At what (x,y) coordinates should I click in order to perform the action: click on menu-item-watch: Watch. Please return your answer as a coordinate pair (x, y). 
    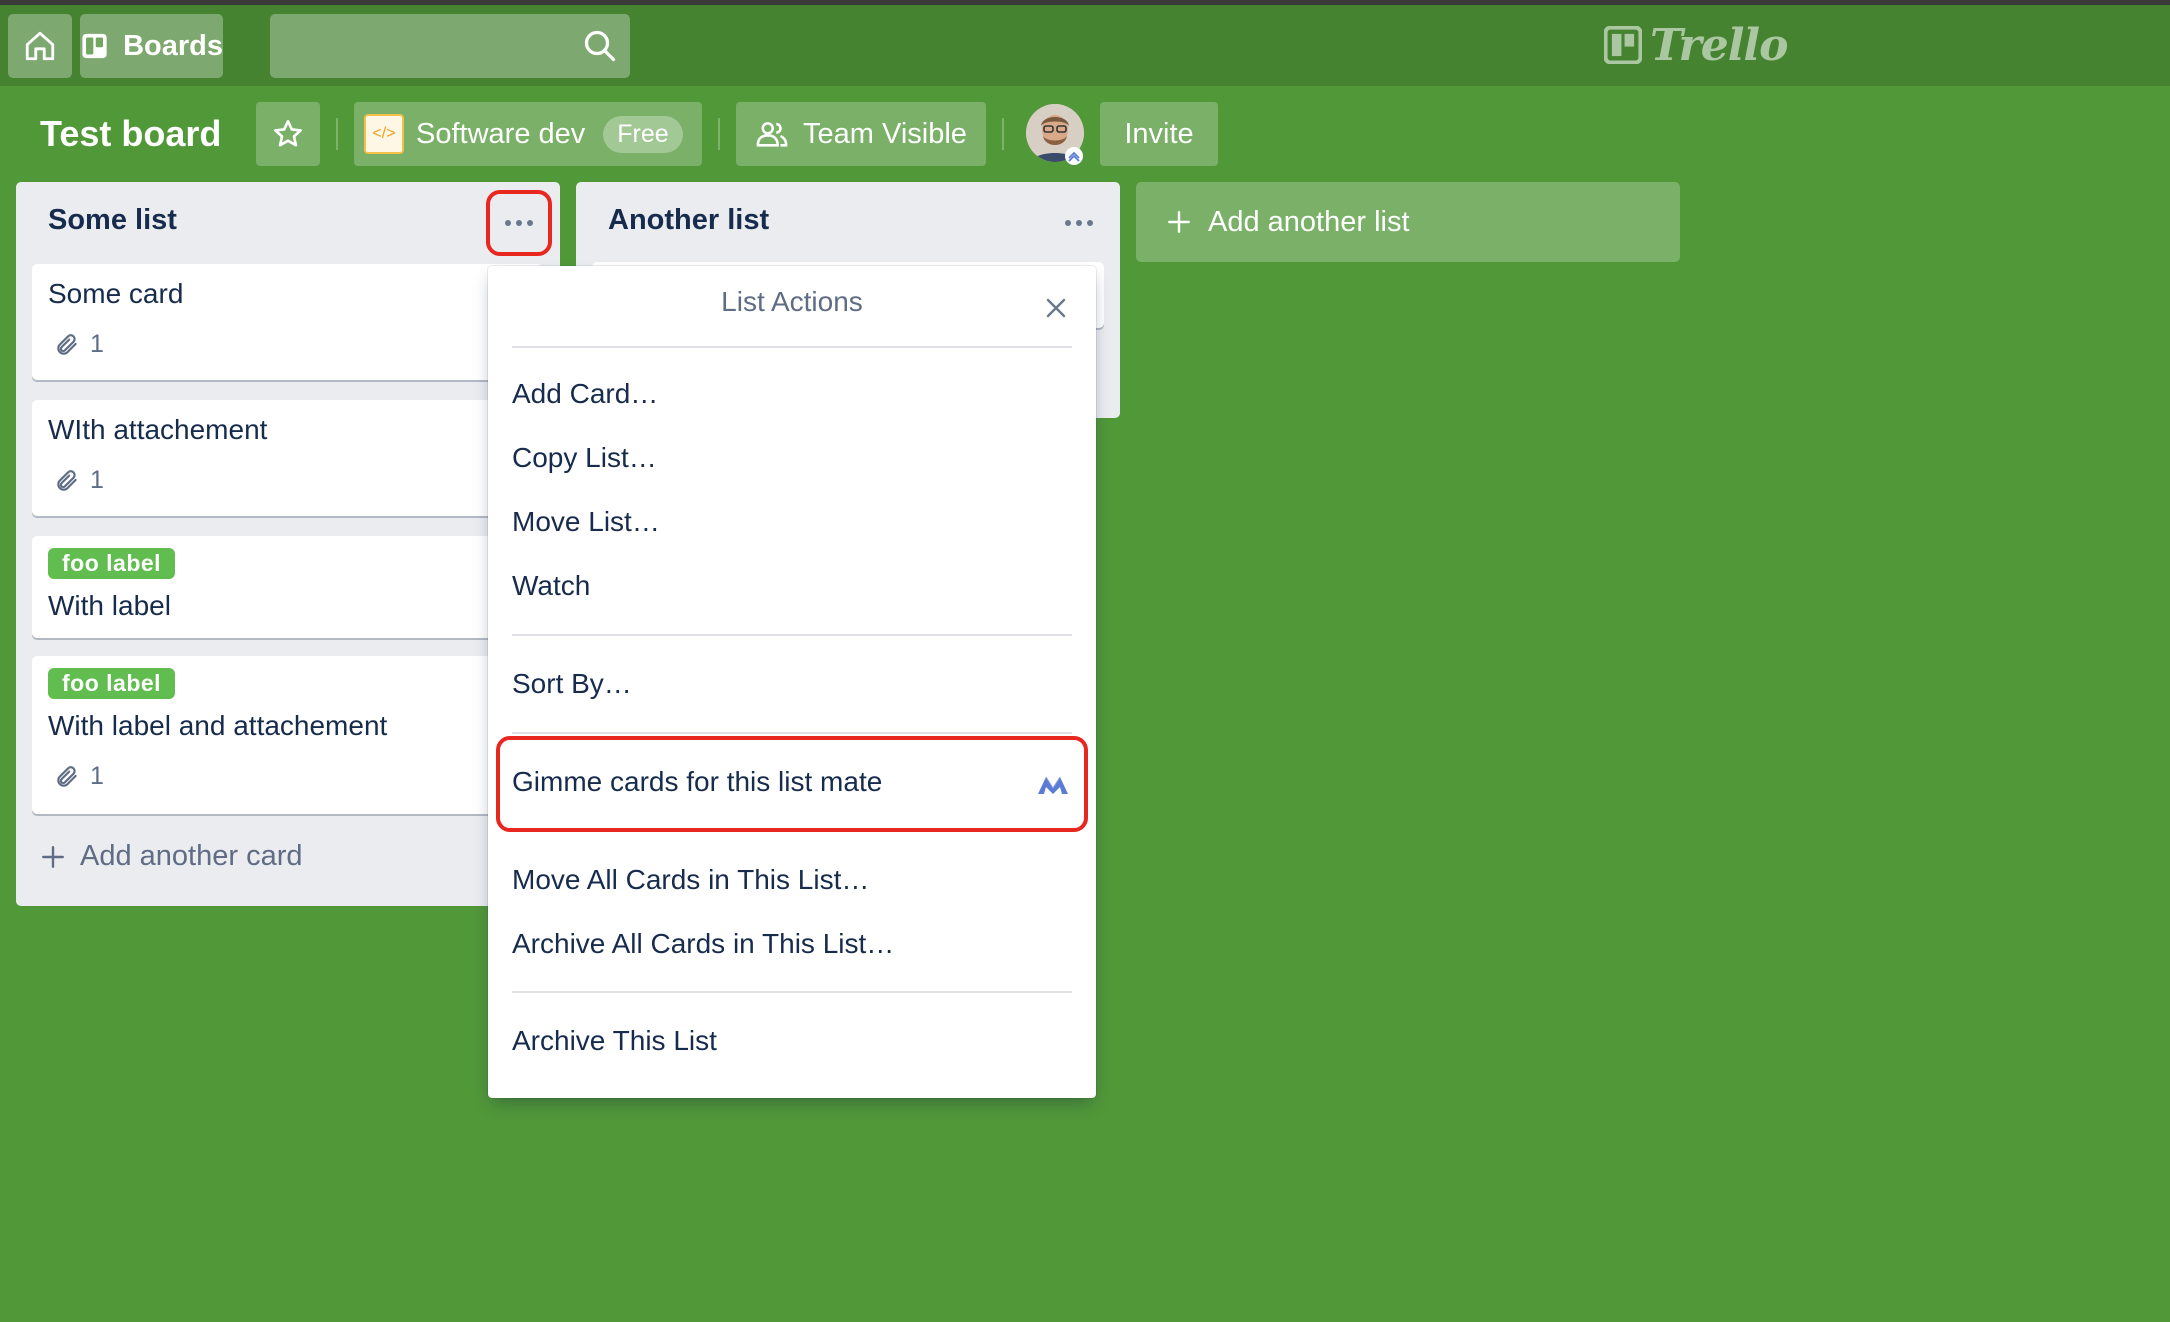
    Looking at the image, I should click on (792, 586).